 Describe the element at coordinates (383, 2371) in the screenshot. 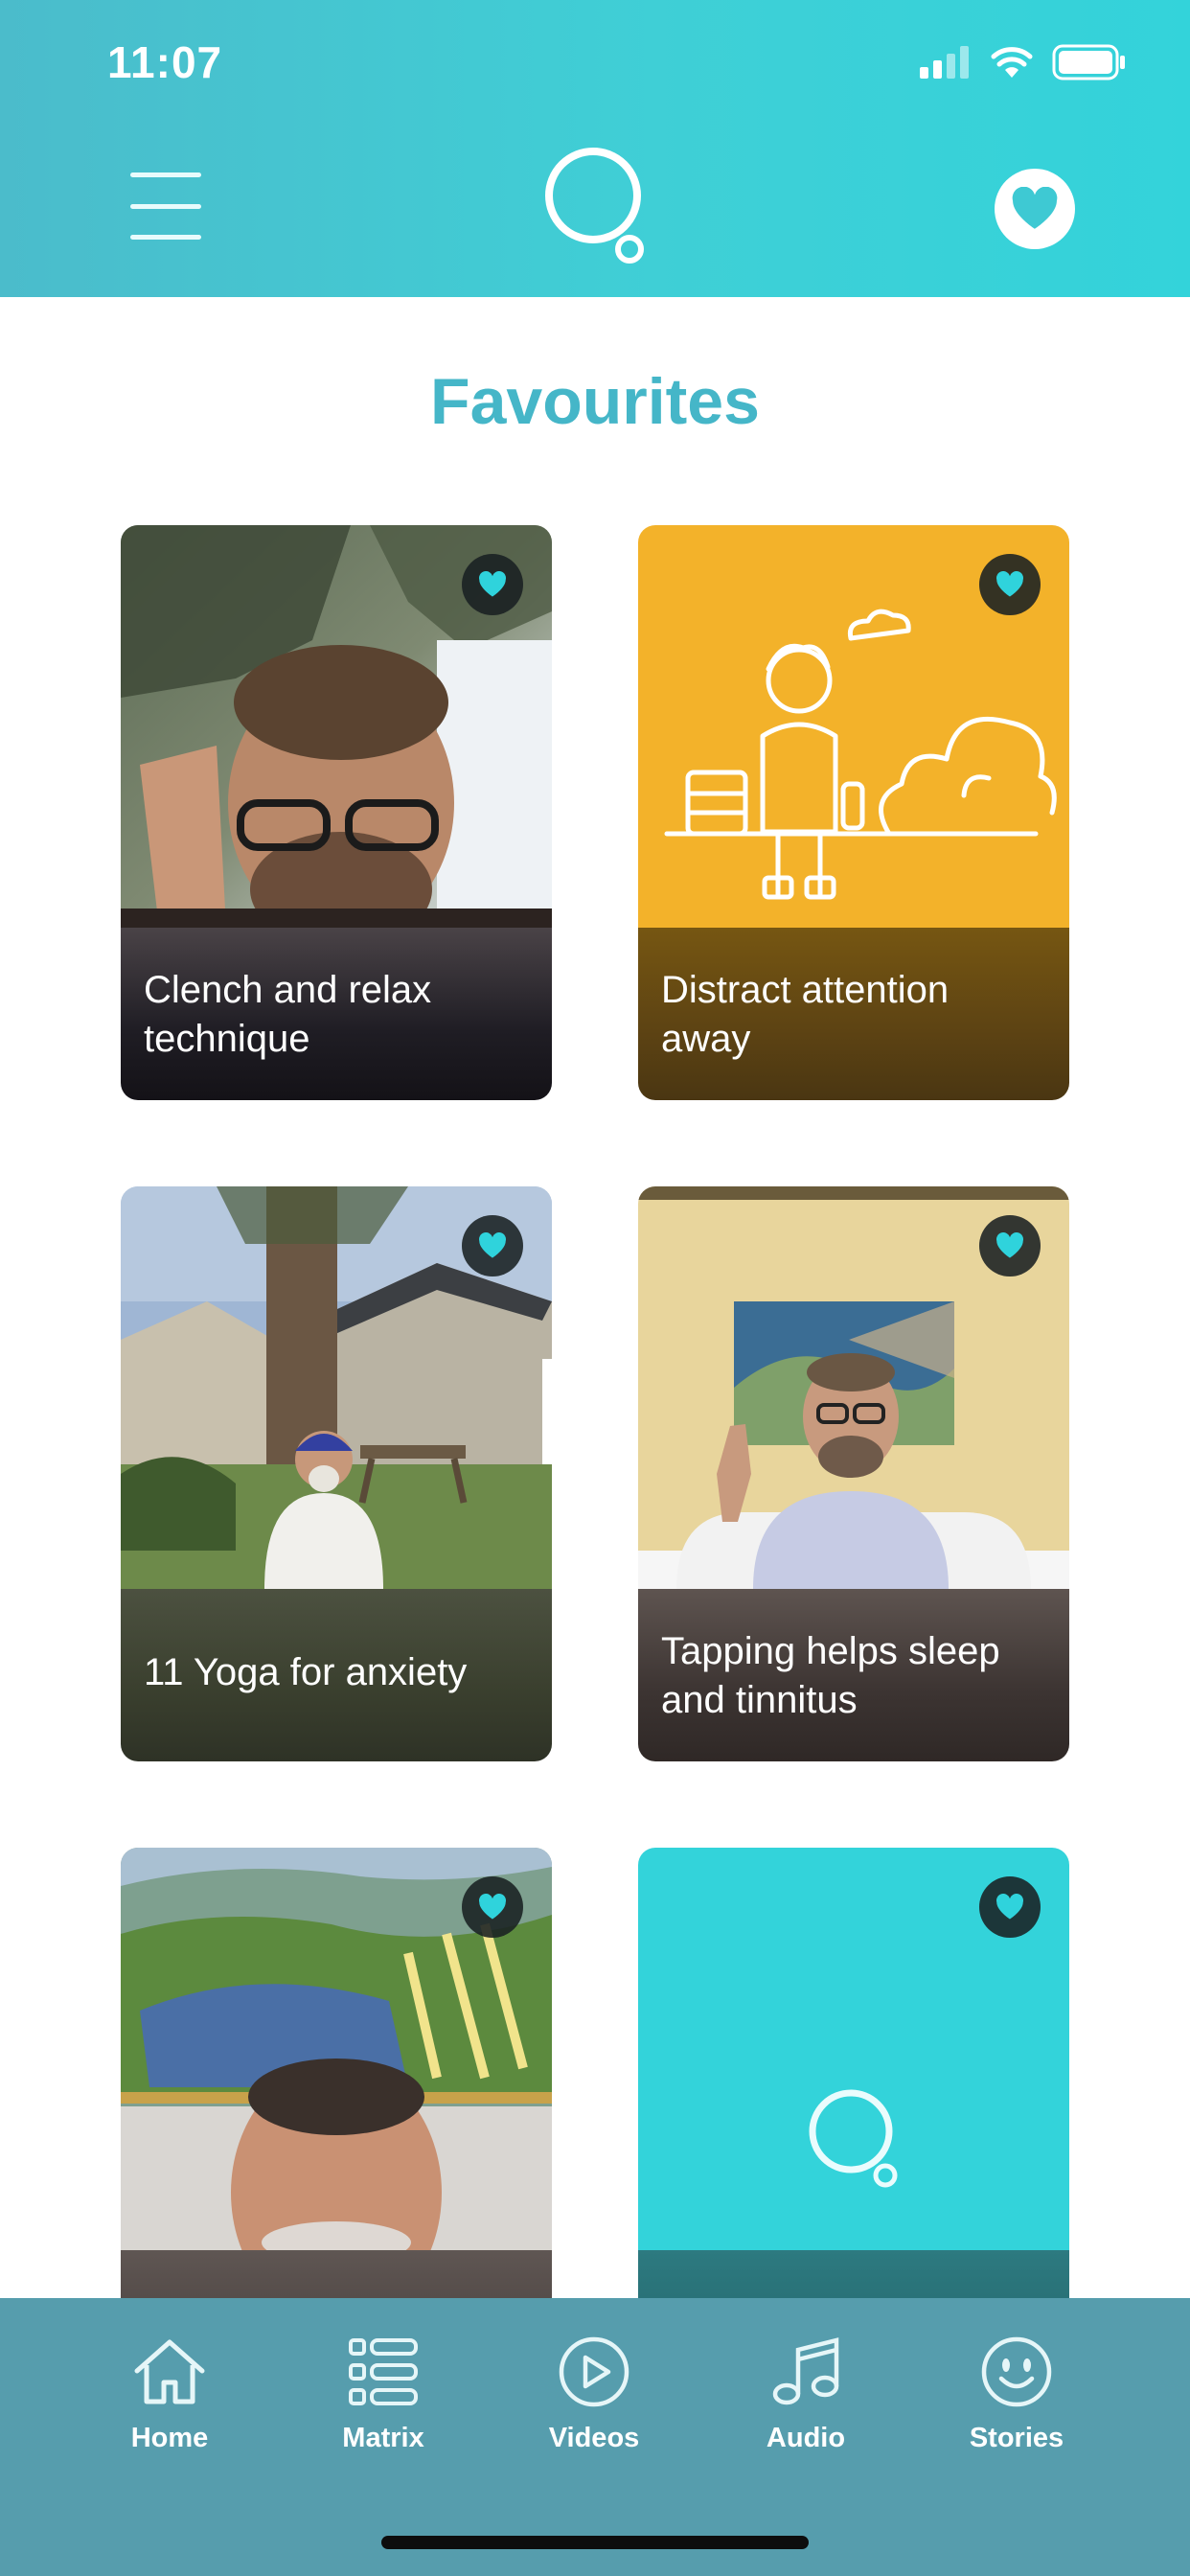

I see `list-icon` at that location.